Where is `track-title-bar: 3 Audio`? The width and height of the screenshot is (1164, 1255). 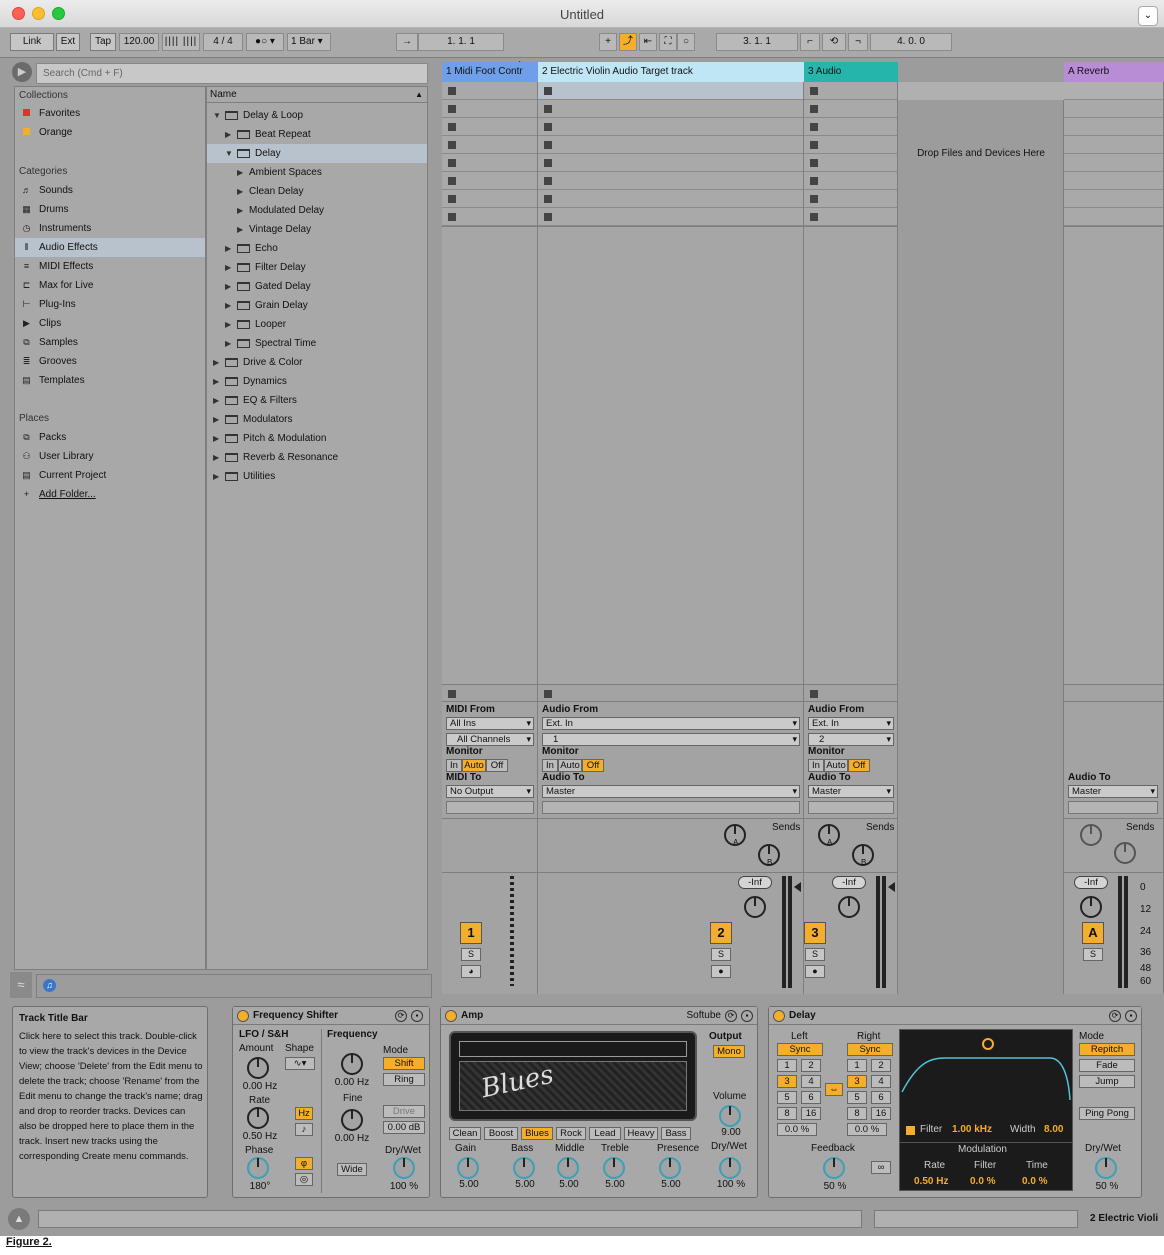 track-title-bar: 3 Audio is located at coordinates (851, 72).